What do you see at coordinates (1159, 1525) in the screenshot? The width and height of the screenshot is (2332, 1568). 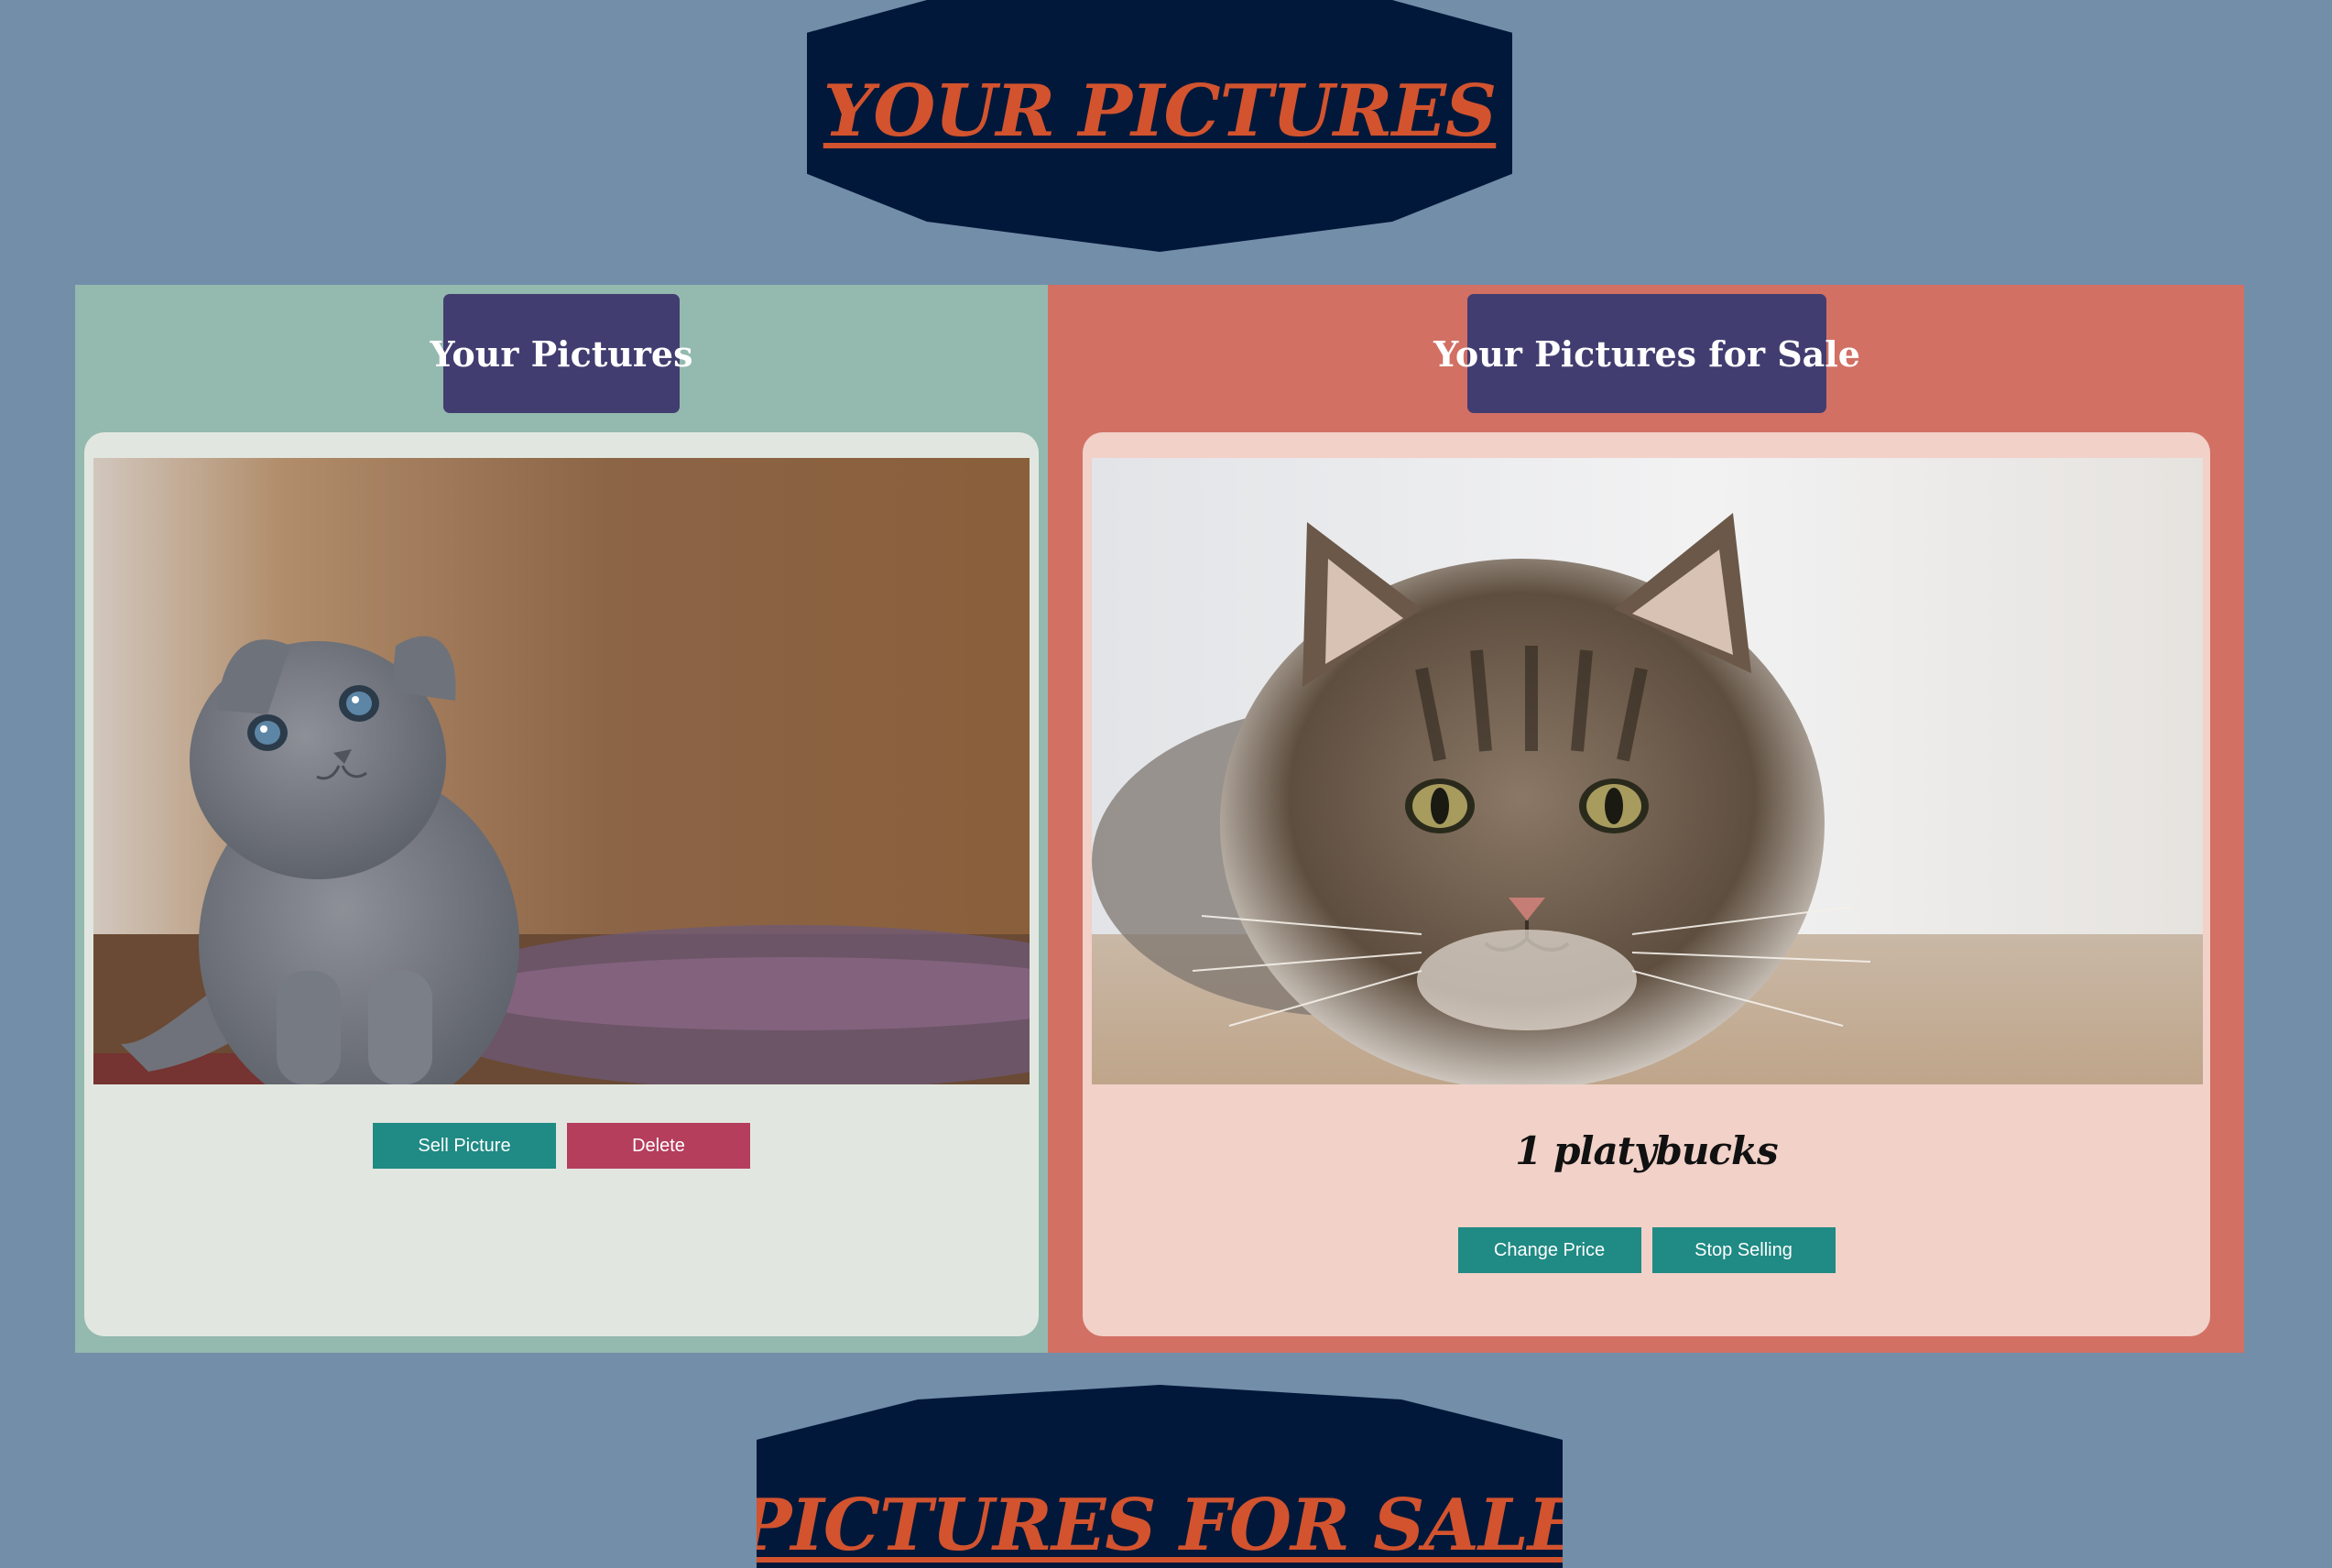 I see `pictures-for-sale-title: PICTURES FOR SALE` at bounding box center [1159, 1525].